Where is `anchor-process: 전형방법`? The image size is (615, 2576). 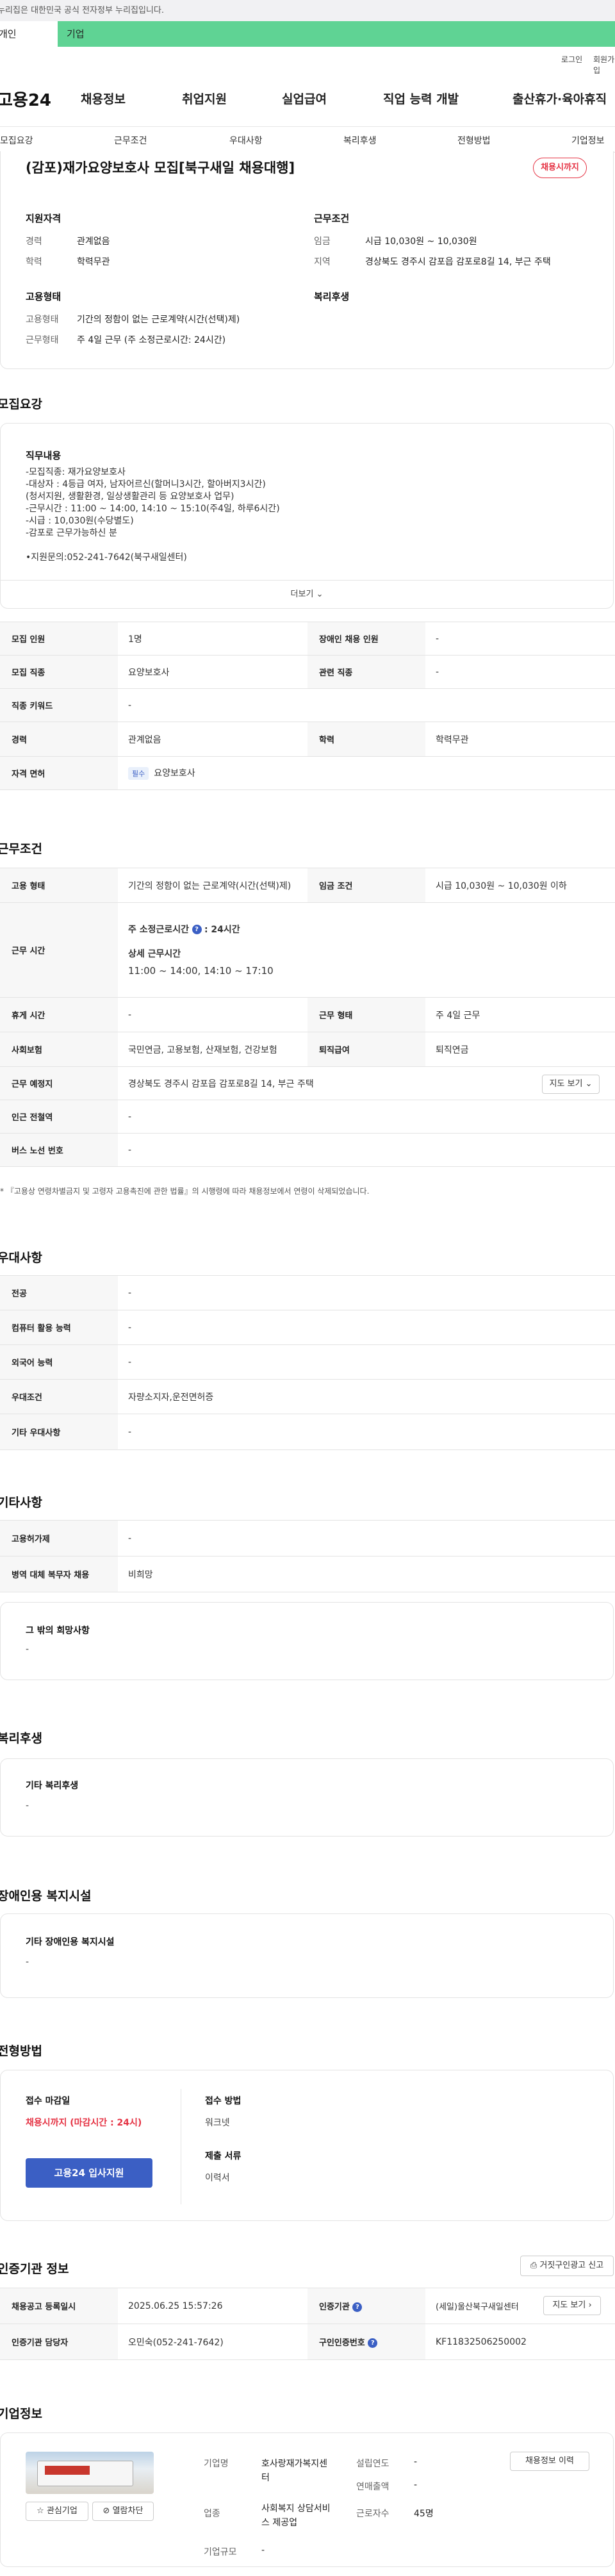
anchor-process: 전형방법 is located at coordinates (474, 140).